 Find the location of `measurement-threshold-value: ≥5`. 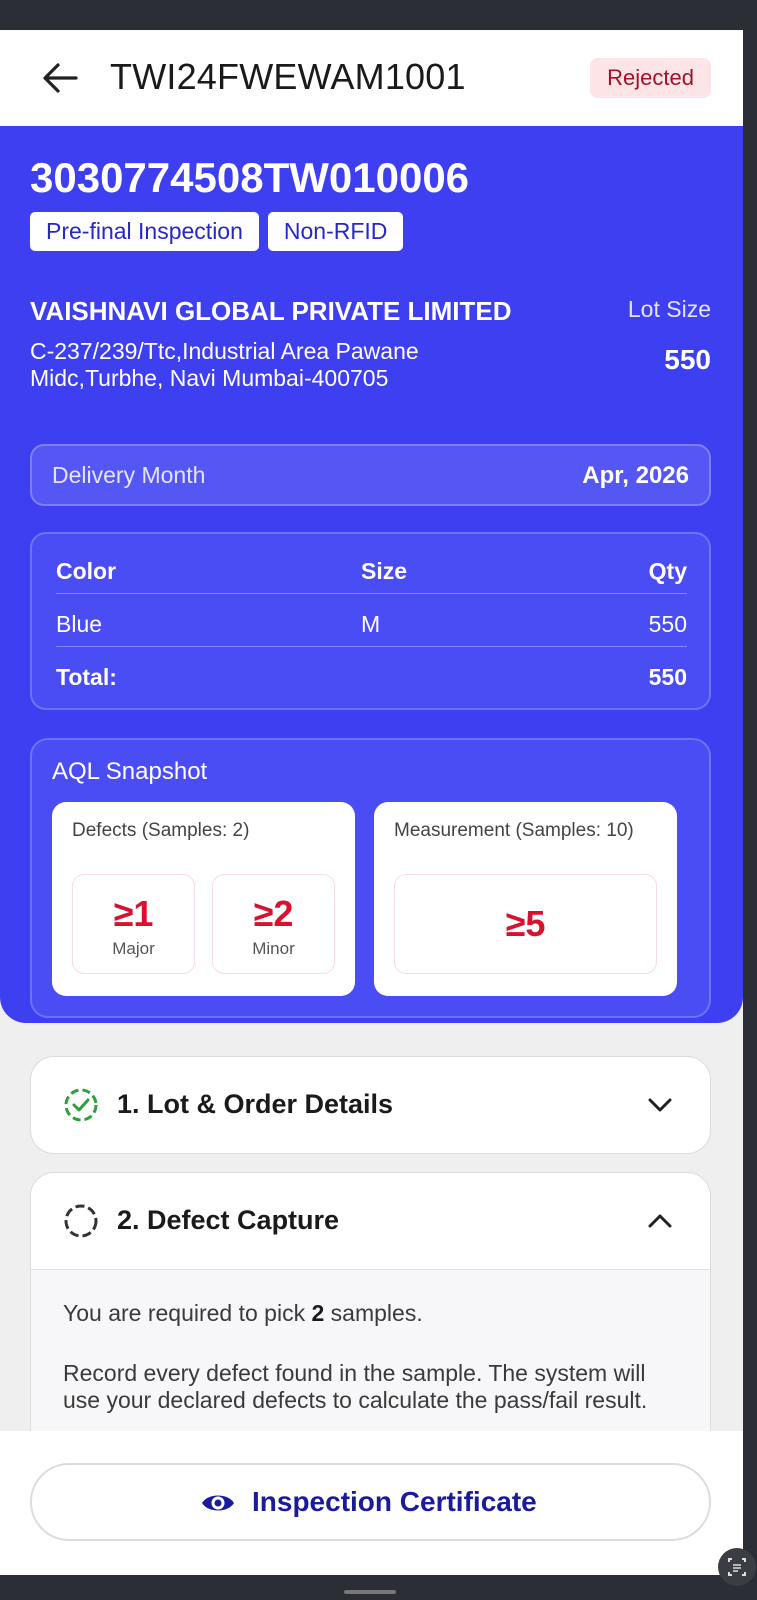

measurement-threshold-value: ≥5 is located at coordinates (525, 923).